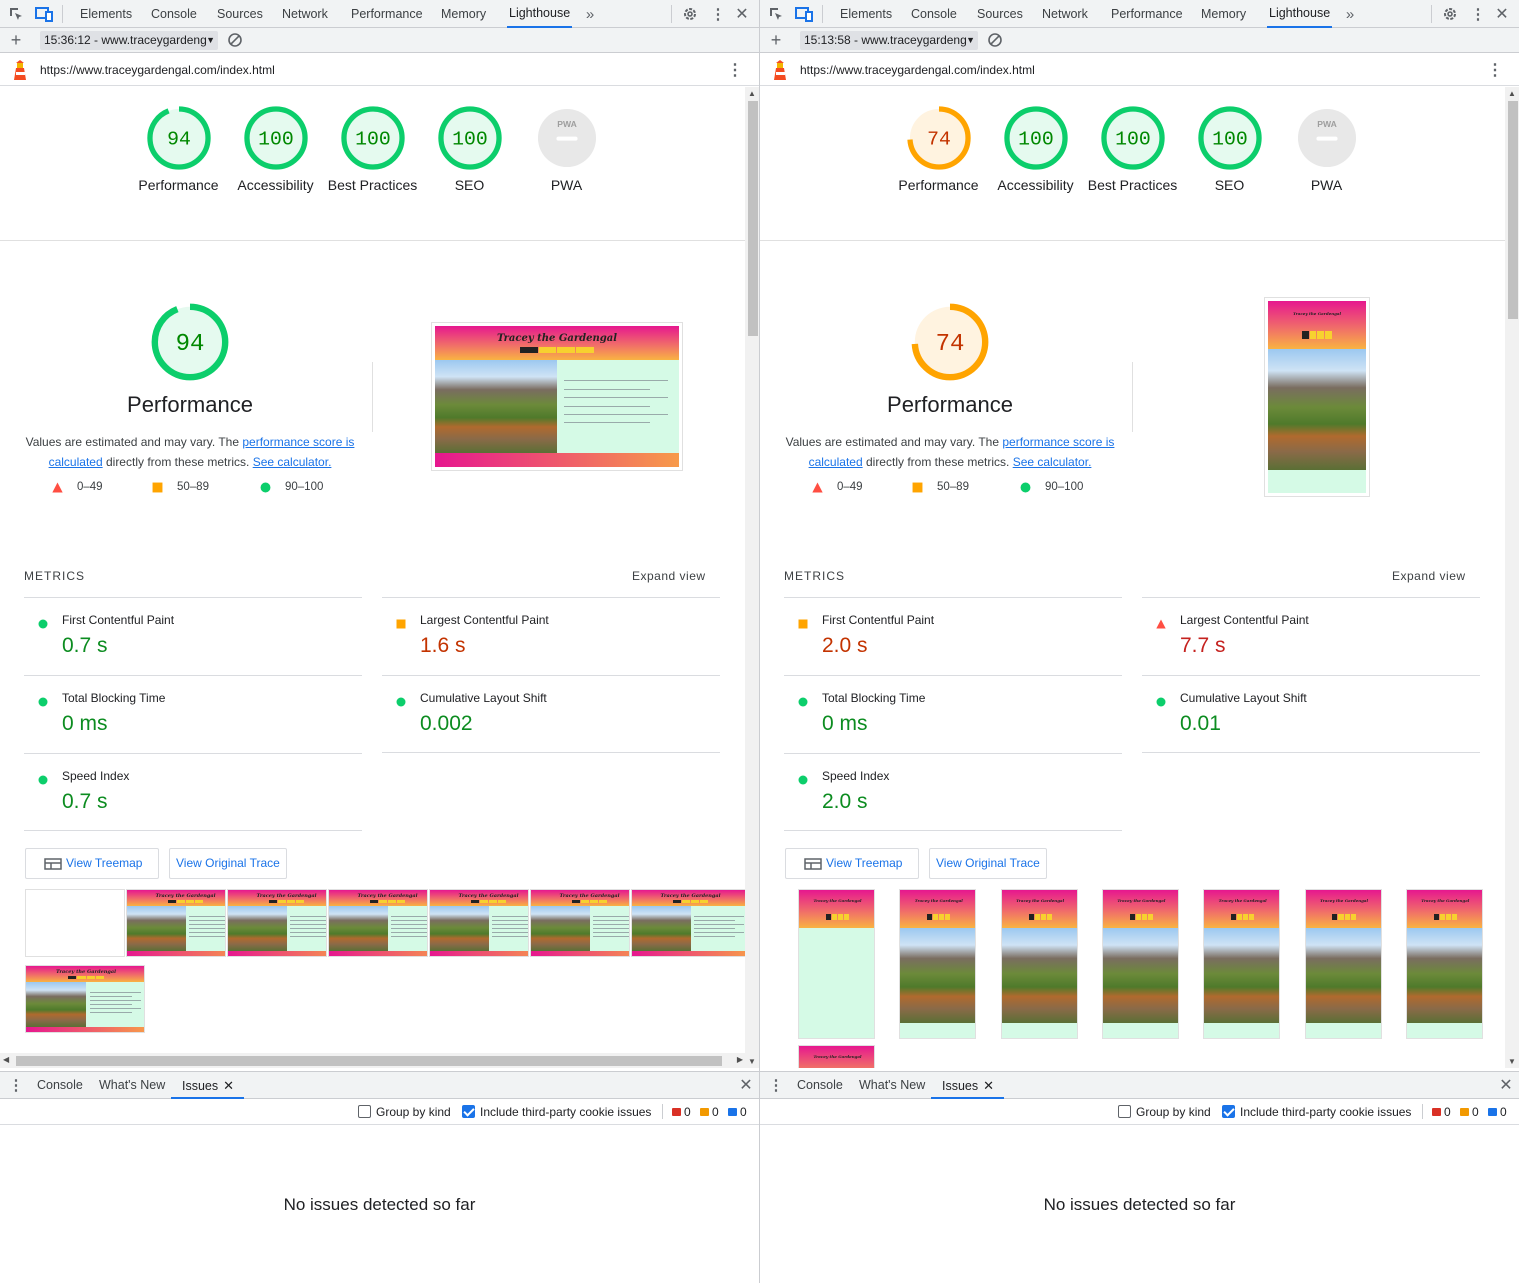 The width and height of the screenshot is (1519, 1283). Describe the element at coordinates (938, 150) in the screenshot. I see `score-gauge-performance: 74 Performance` at that location.